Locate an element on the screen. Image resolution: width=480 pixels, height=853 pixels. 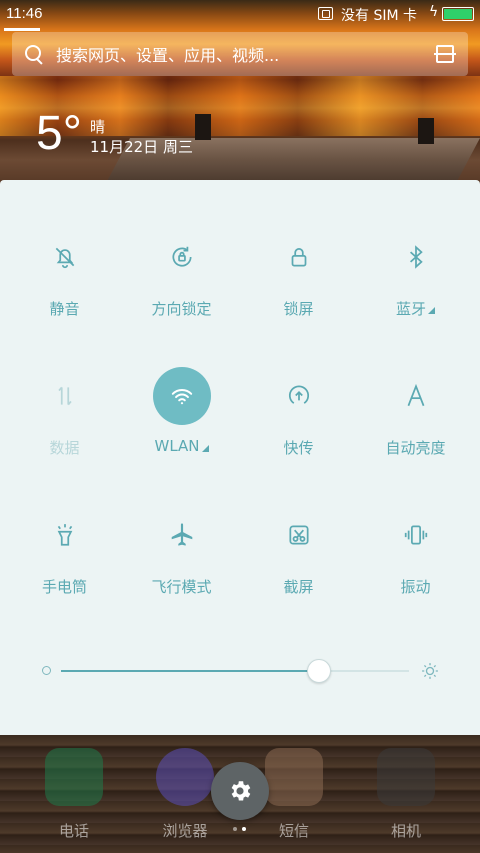
weather-date: 11月22日 周三 is located at coordinates (141, 147).